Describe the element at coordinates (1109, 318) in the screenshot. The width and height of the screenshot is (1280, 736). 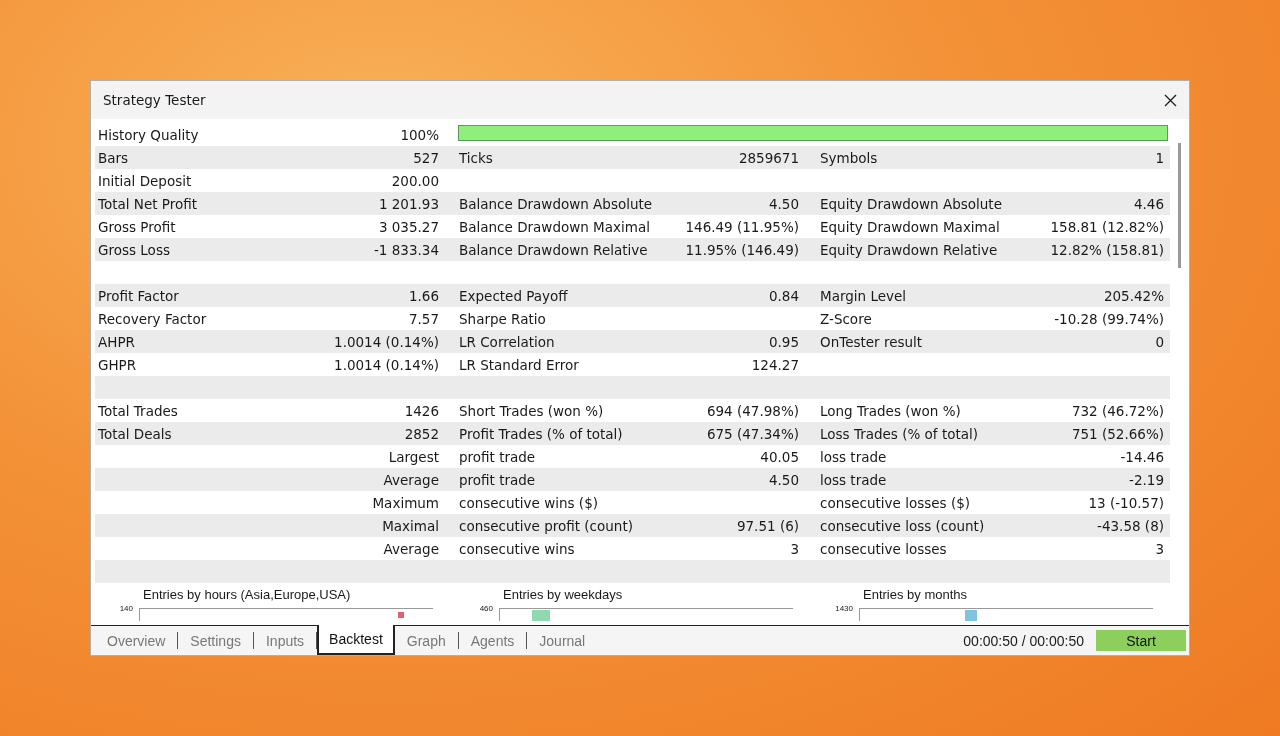
I see `stat-value: -10.28 (99.74%)` at that location.